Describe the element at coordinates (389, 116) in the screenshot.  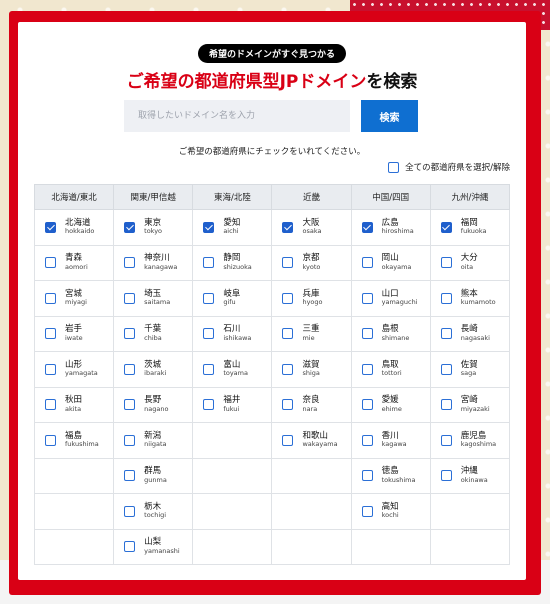
I see `search-button: 検索` at that location.